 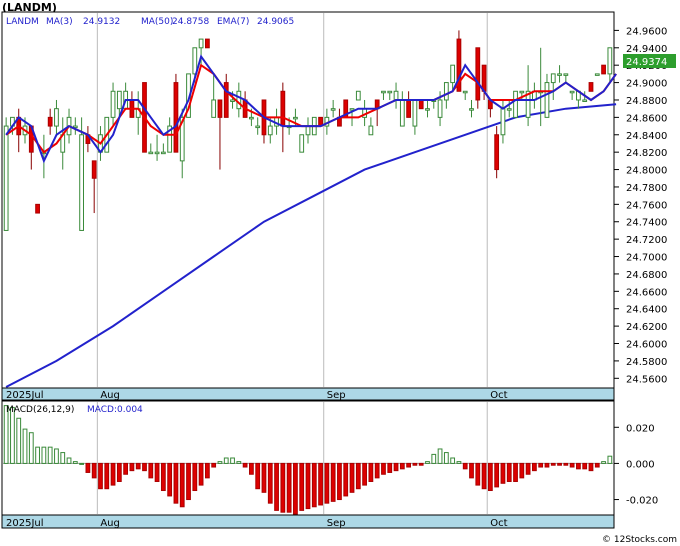 I want to click on macd-legend-value: MACD:0.004, so click(x=115, y=410).